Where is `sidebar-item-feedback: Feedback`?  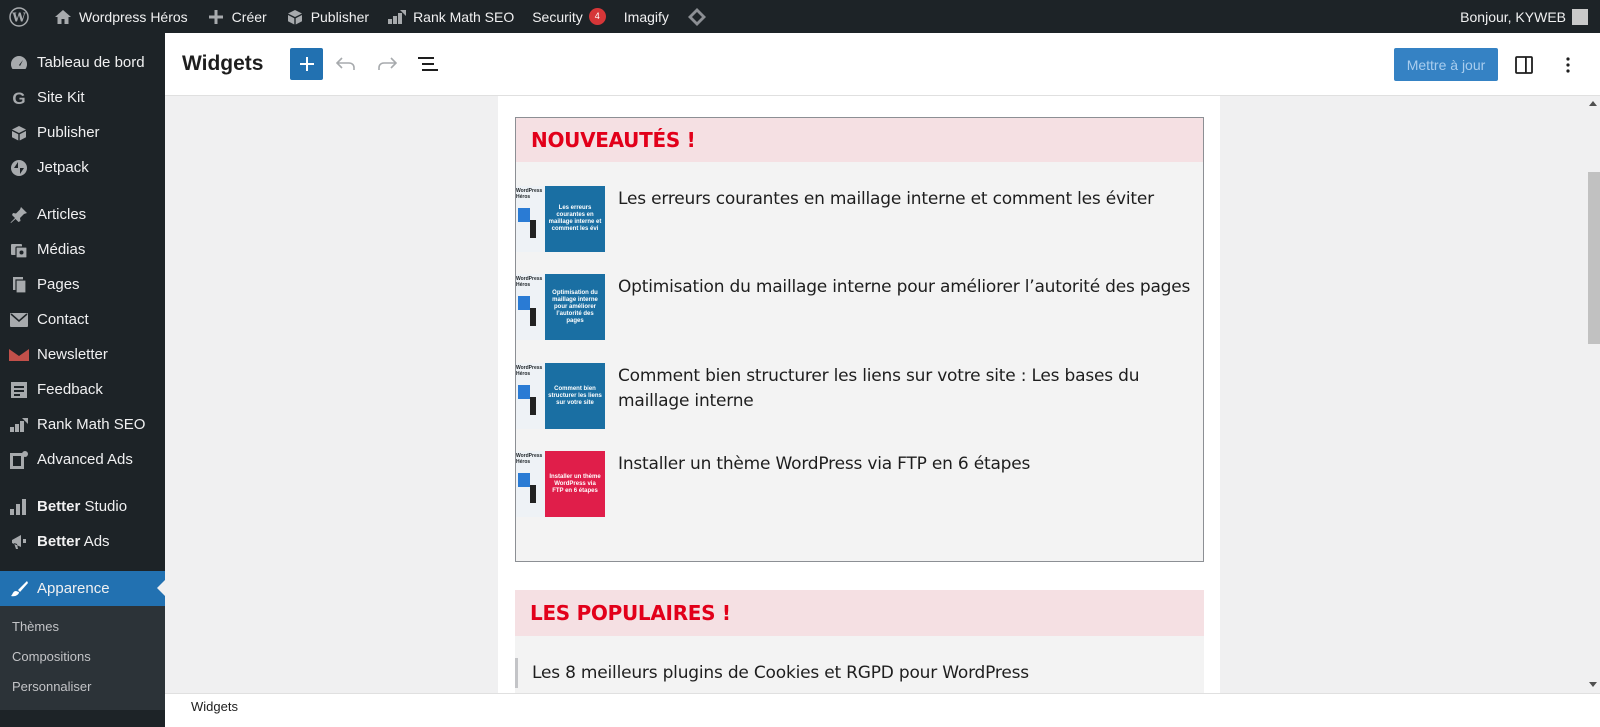 sidebar-item-feedback: Feedback is located at coordinates (82, 389).